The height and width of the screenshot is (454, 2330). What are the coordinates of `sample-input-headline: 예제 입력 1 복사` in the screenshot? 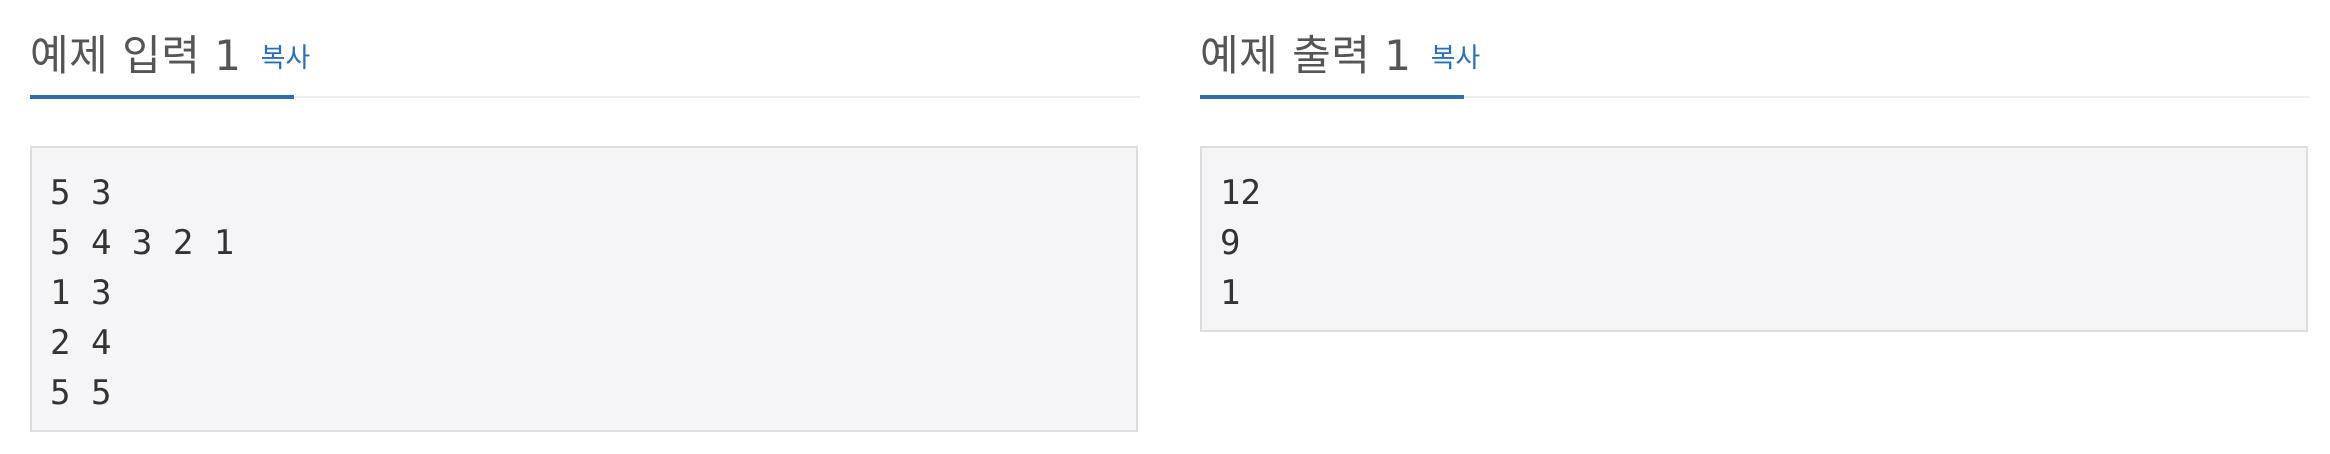 It's located at (585, 49).